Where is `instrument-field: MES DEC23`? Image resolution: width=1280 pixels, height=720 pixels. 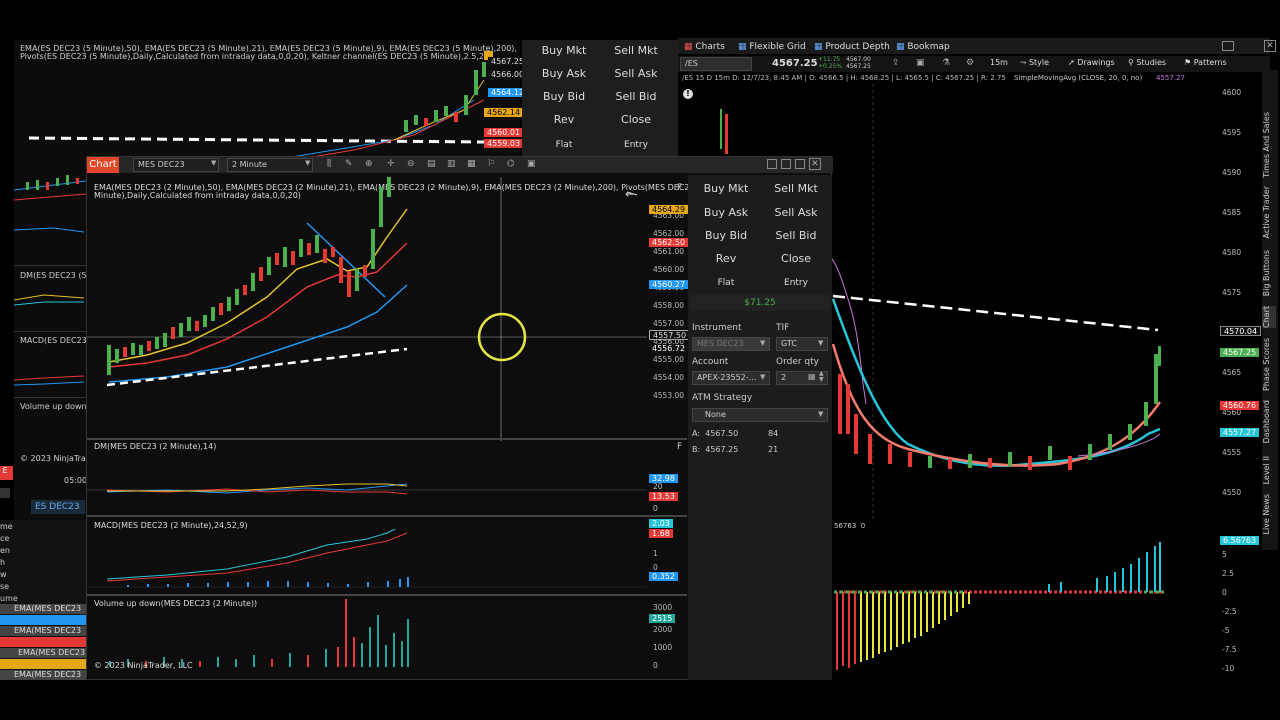 instrument-field: MES DEC23 is located at coordinates (731, 344).